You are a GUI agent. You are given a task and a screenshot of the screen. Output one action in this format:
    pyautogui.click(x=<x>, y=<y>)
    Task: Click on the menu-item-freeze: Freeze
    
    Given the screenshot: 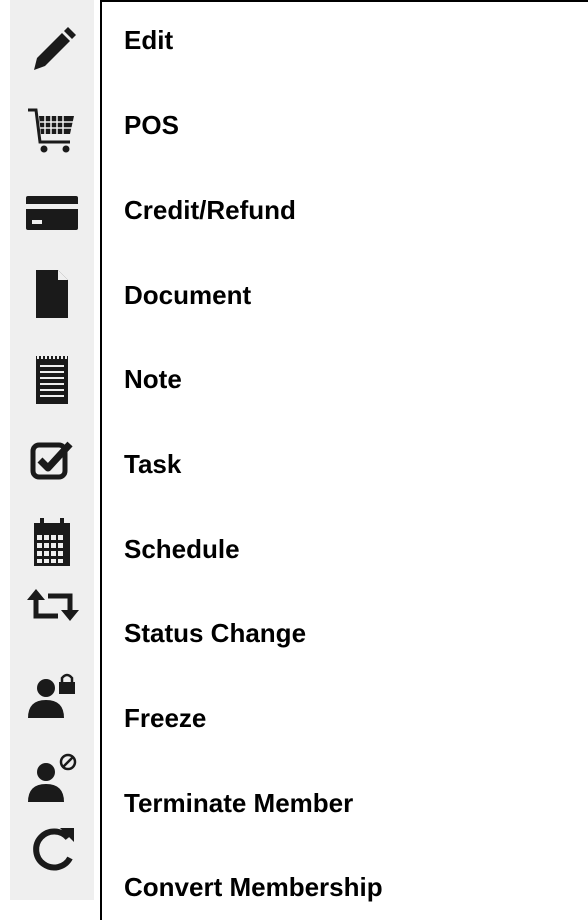 What is the action you would take?
    pyautogui.click(x=165, y=718)
    